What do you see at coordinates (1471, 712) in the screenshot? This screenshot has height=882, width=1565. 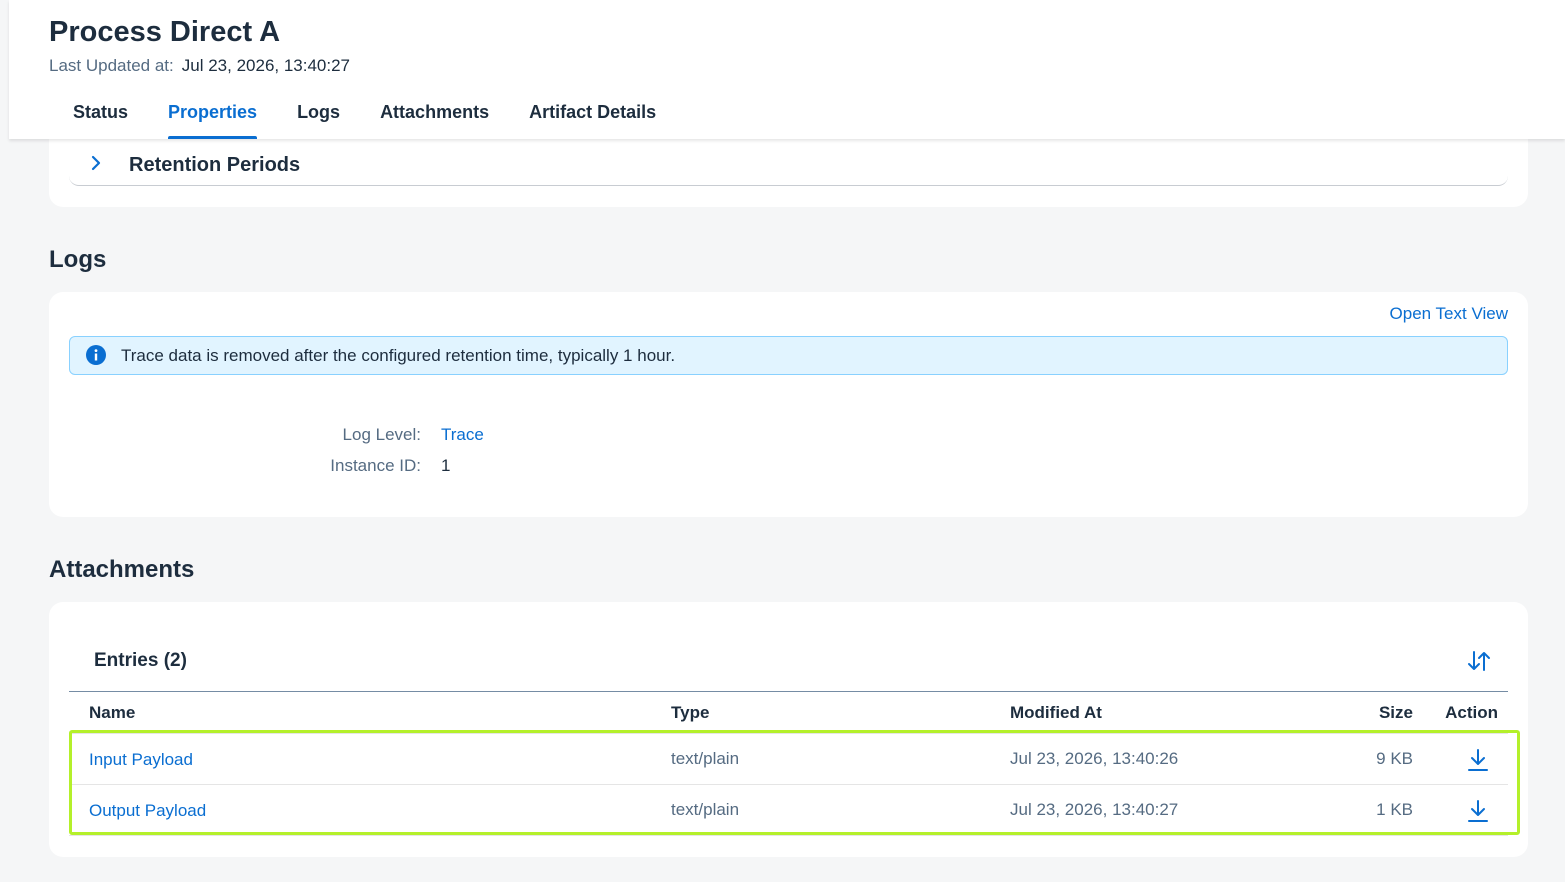 I see `column-action: Action` at bounding box center [1471, 712].